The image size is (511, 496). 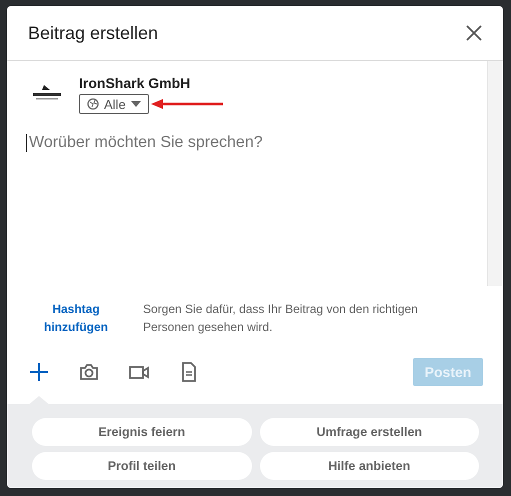 What do you see at coordinates (474, 33) in the screenshot?
I see `close-icon` at bounding box center [474, 33].